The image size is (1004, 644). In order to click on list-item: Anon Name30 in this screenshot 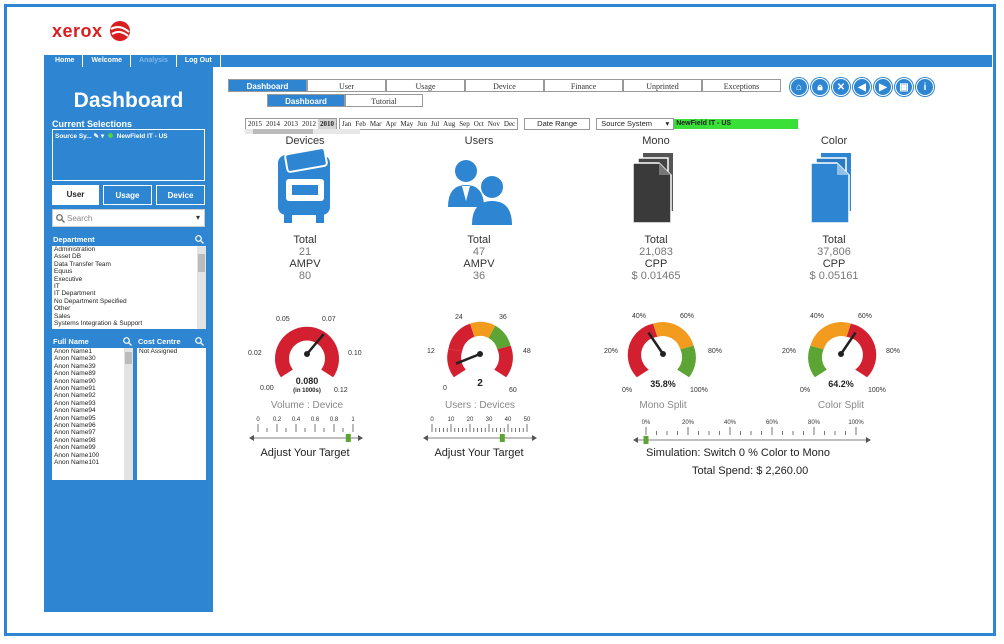, I will do `click(92, 358)`.